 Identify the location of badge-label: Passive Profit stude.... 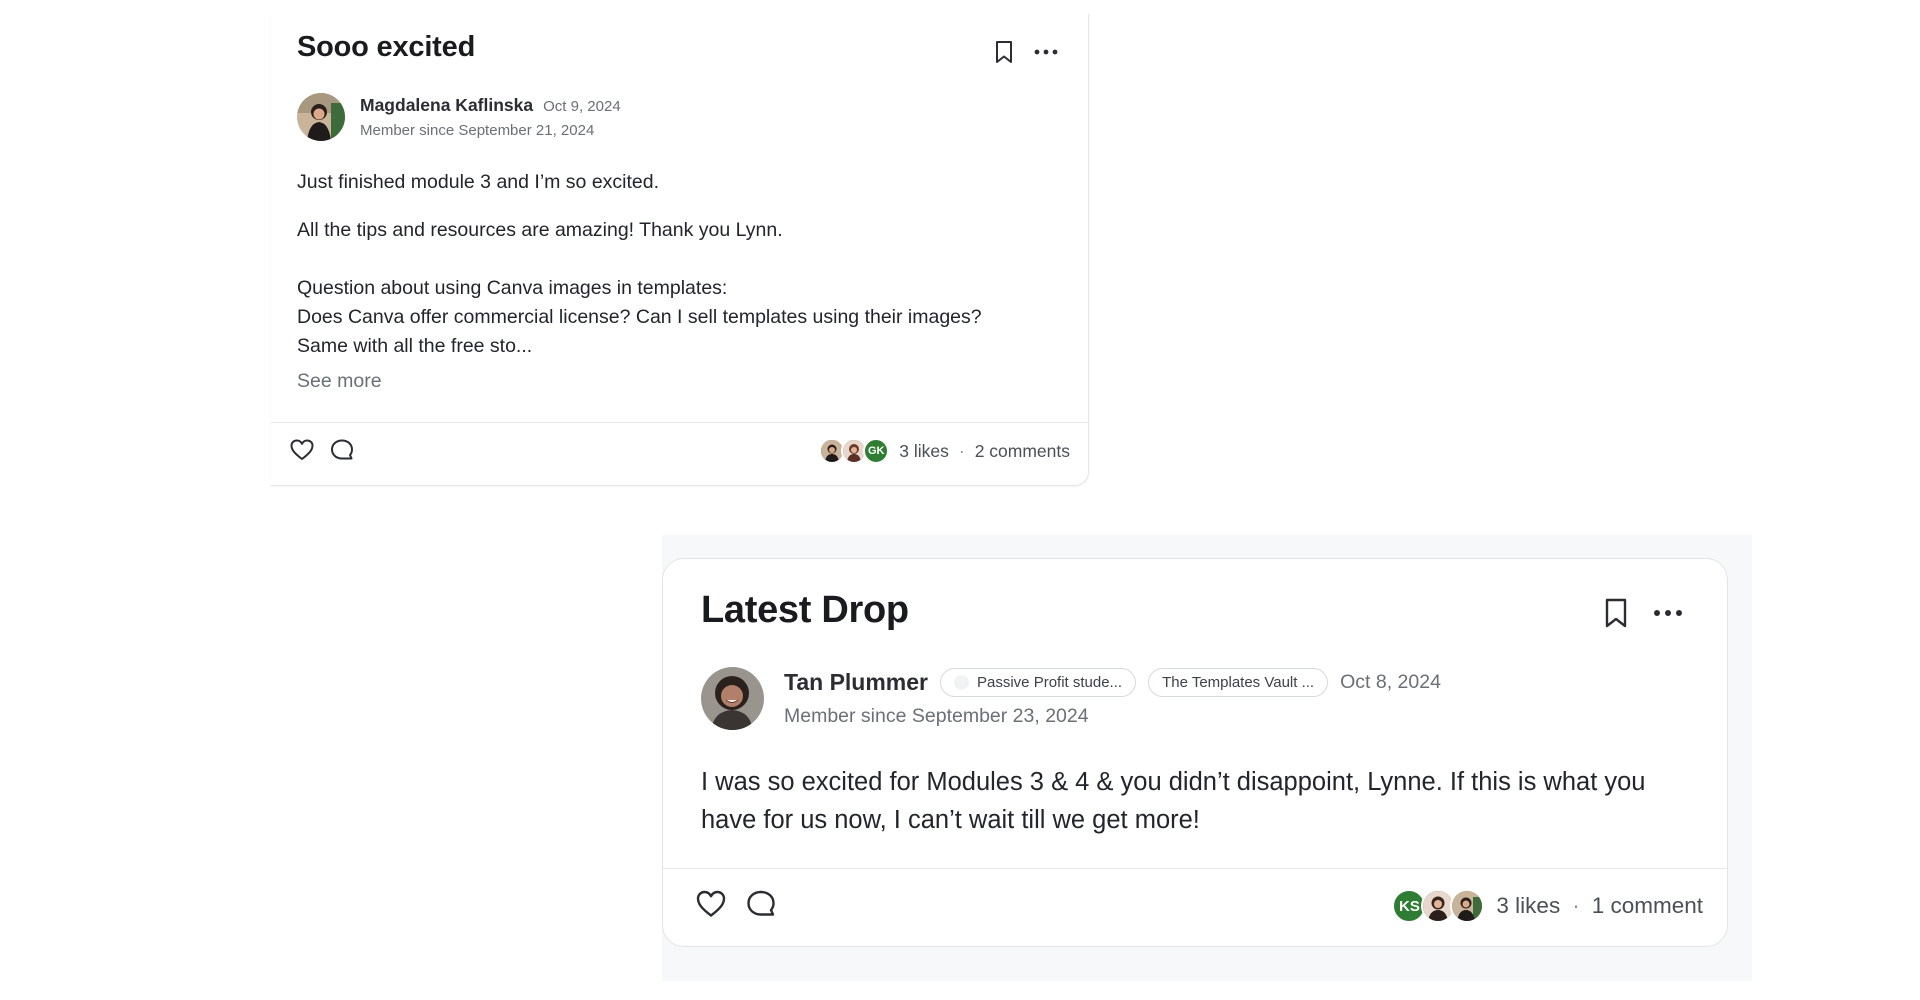
(1050, 682).